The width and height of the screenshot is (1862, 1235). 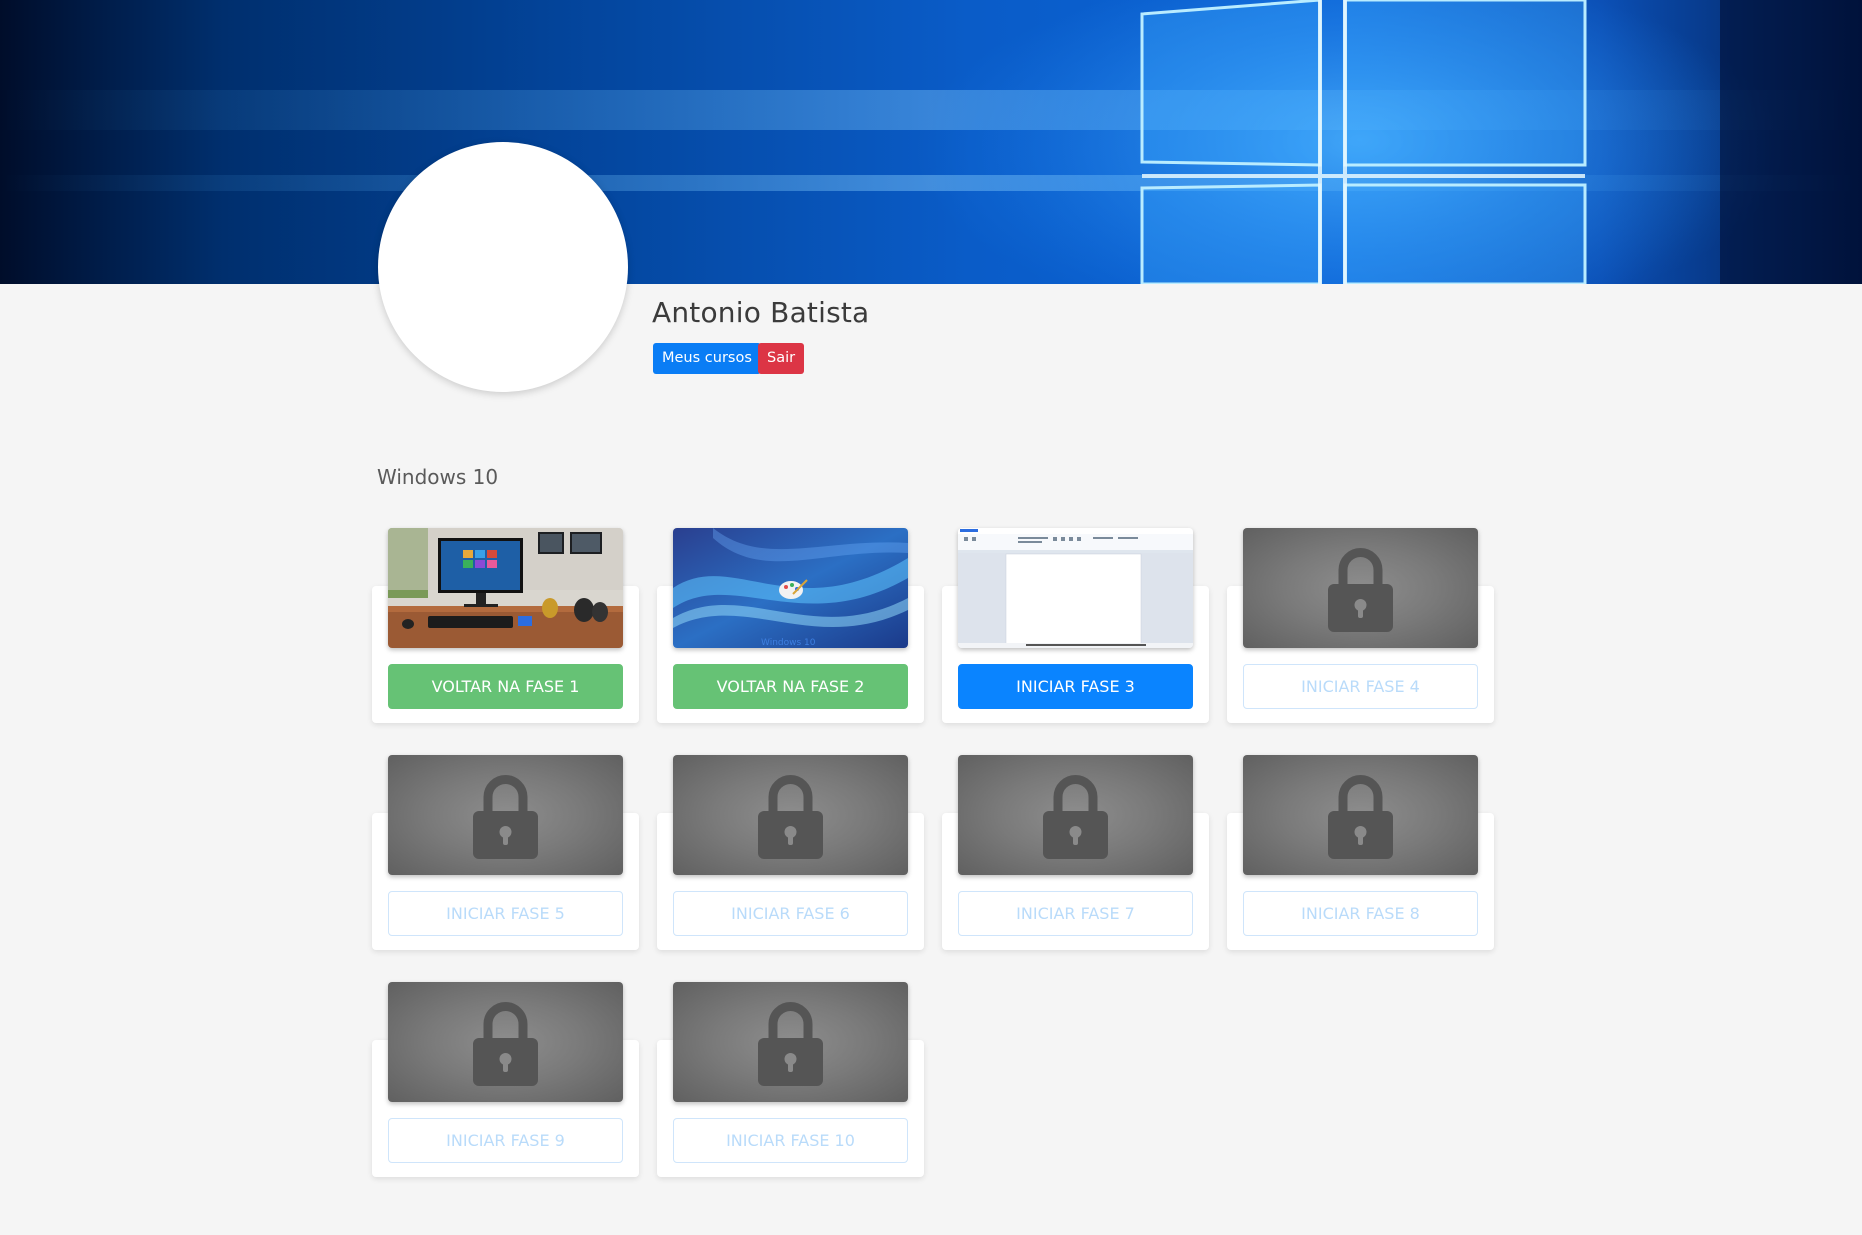 I want to click on phase-10-button: INICIAR FASE 10, so click(x=790, y=1140).